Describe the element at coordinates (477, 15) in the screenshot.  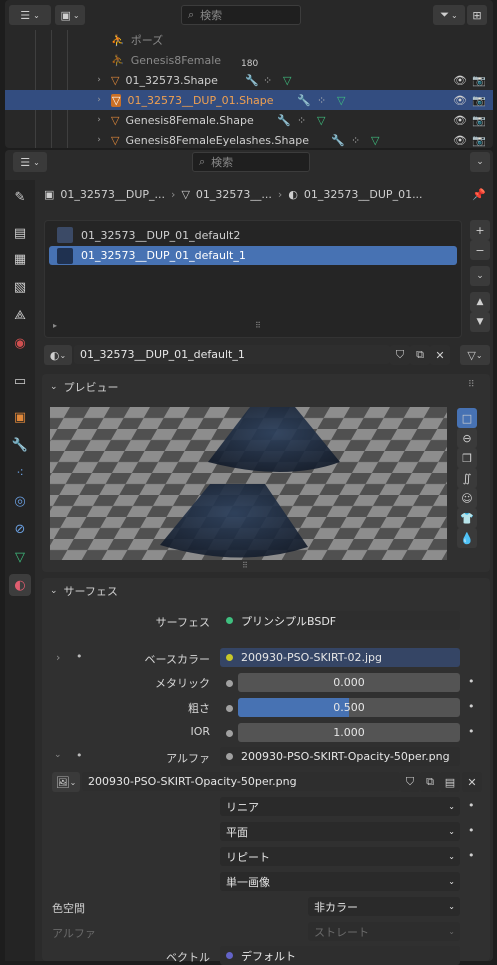
I see `new-collection-button: ⊞` at that location.